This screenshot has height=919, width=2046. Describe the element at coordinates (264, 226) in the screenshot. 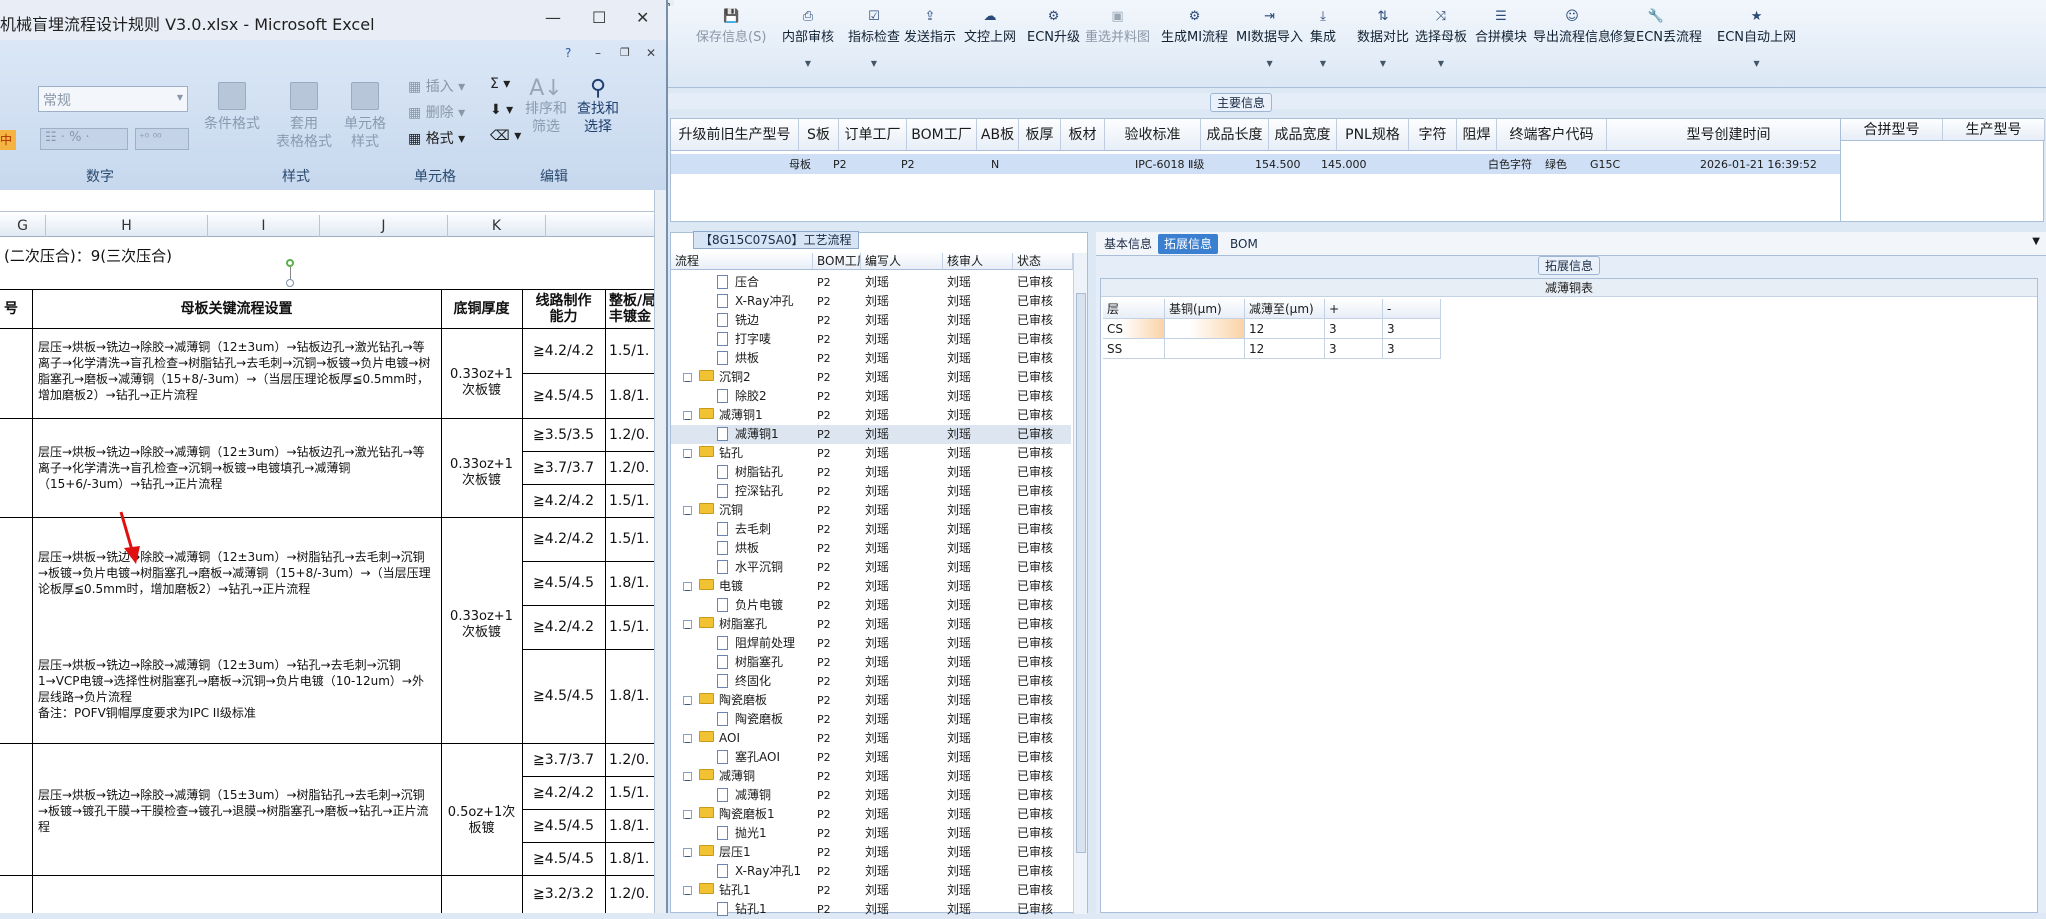

I see `column-header-I: I` at that location.